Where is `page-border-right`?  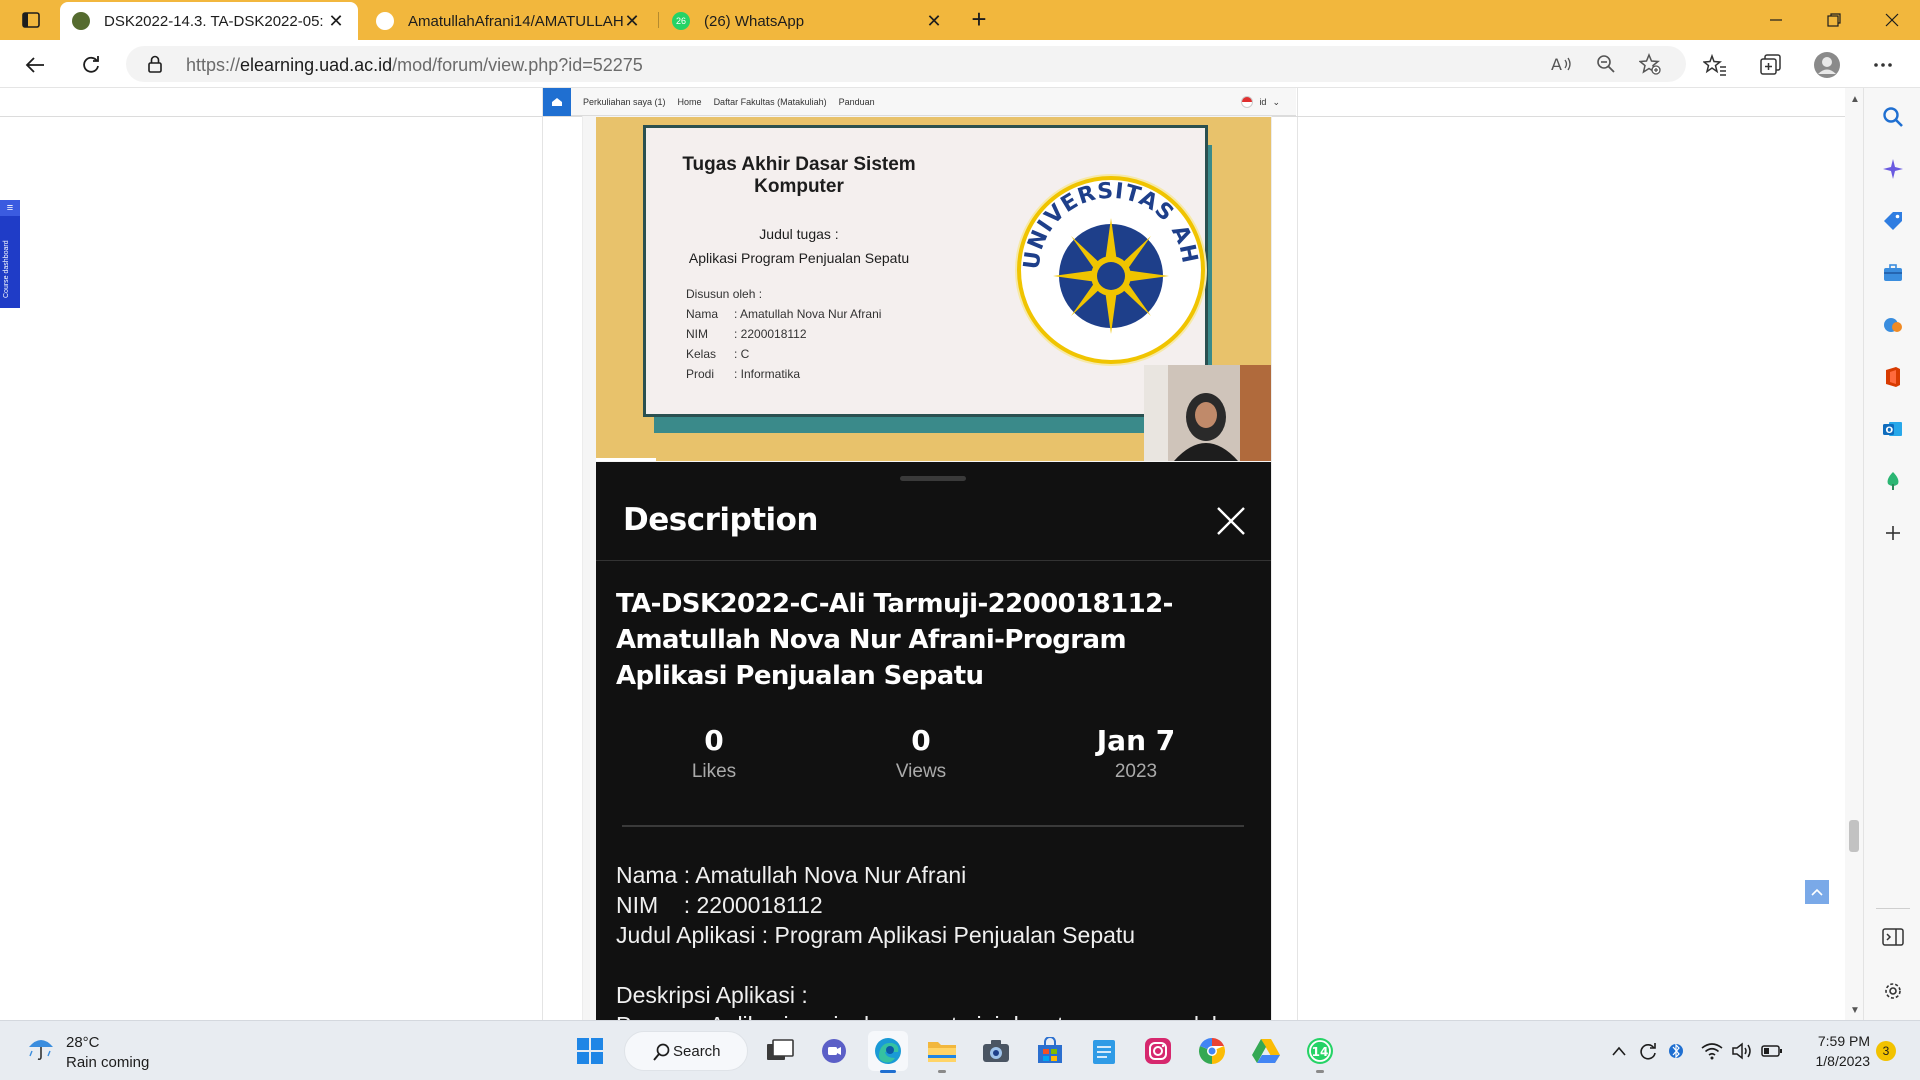
page-border-right is located at coordinates (1297, 554).